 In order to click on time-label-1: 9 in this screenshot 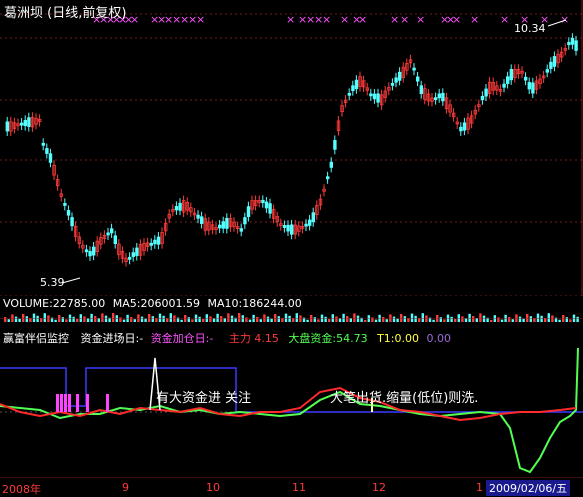, I will do `click(125, 487)`.